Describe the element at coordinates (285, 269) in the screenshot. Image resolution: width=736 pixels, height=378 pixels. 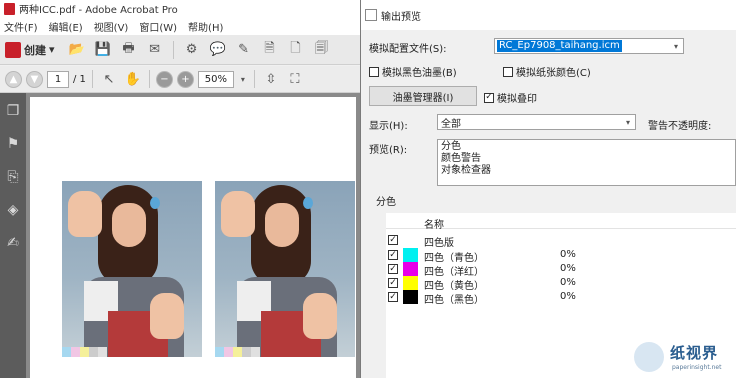
I see `portrait-photo-right` at that location.